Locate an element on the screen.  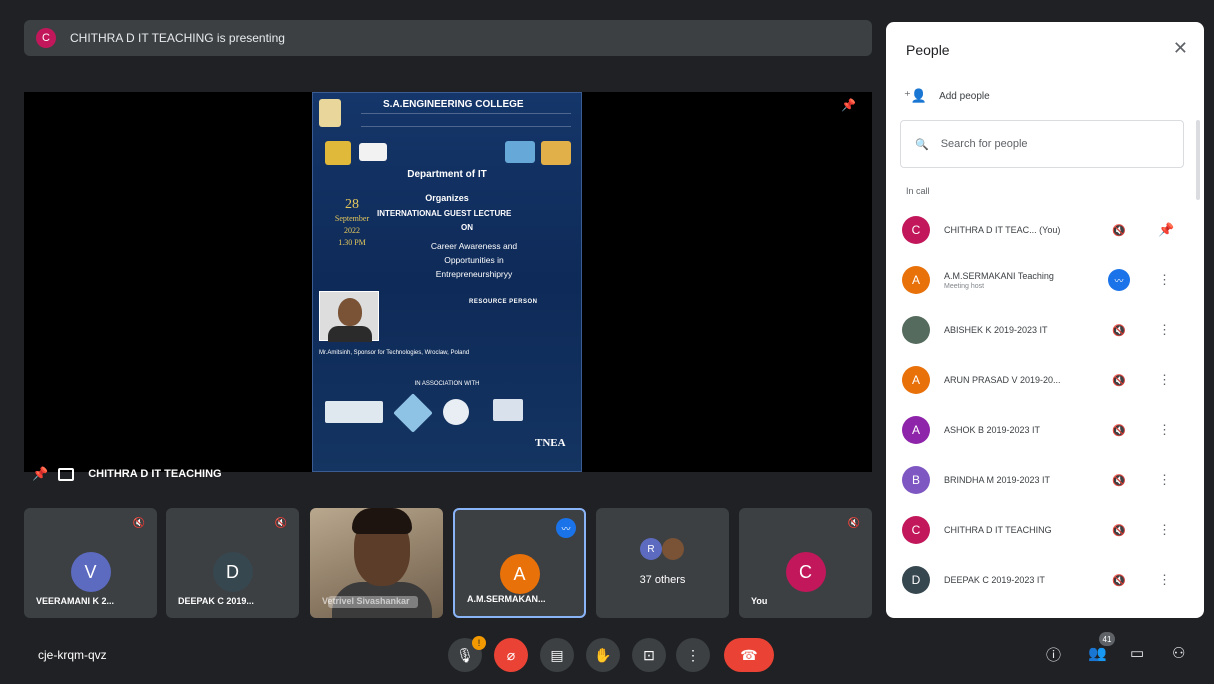
captions-button: ▤ is located at coordinates (557, 655).